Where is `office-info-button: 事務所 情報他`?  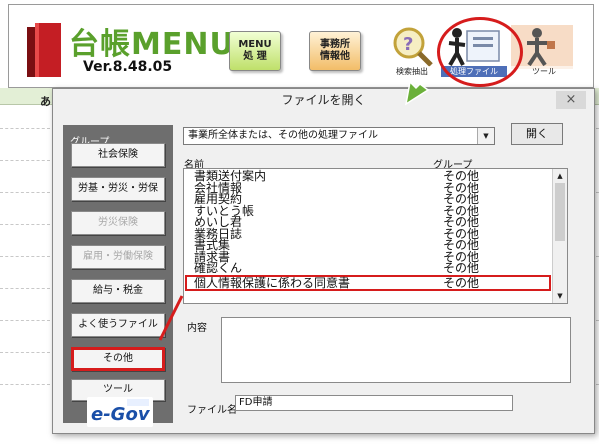
office-info-button: 事務所 情報他 is located at coordinates (335, 51).